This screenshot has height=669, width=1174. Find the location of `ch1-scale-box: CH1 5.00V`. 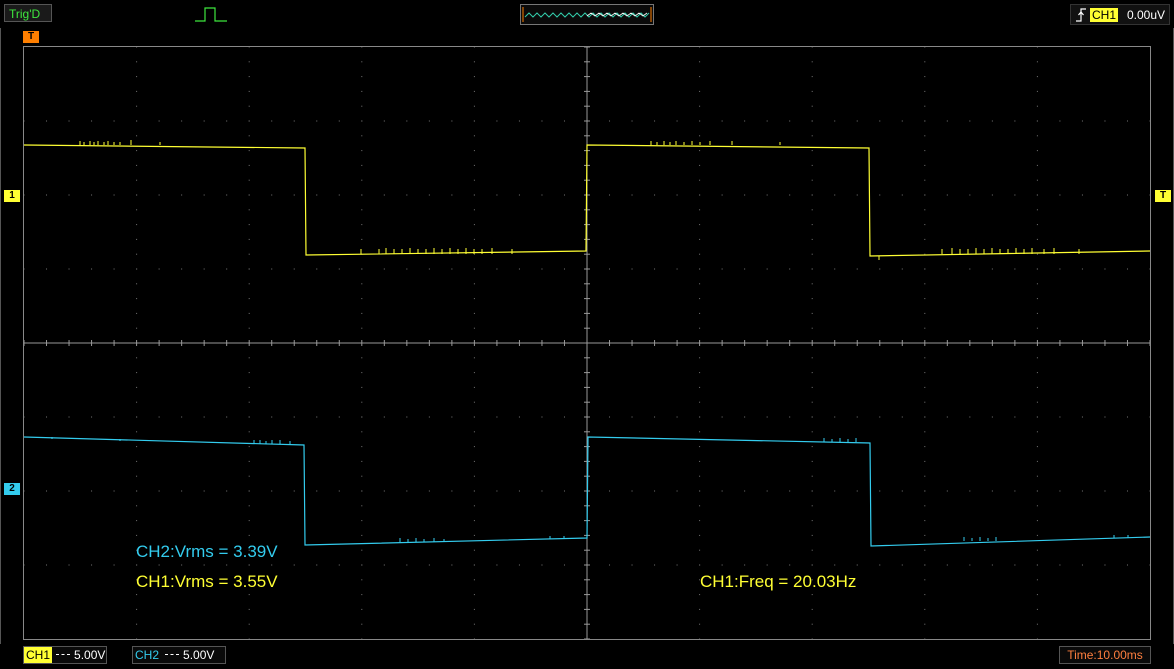

ch1-scale-box: CH1 5.00V is located at coordinates (65, 655).